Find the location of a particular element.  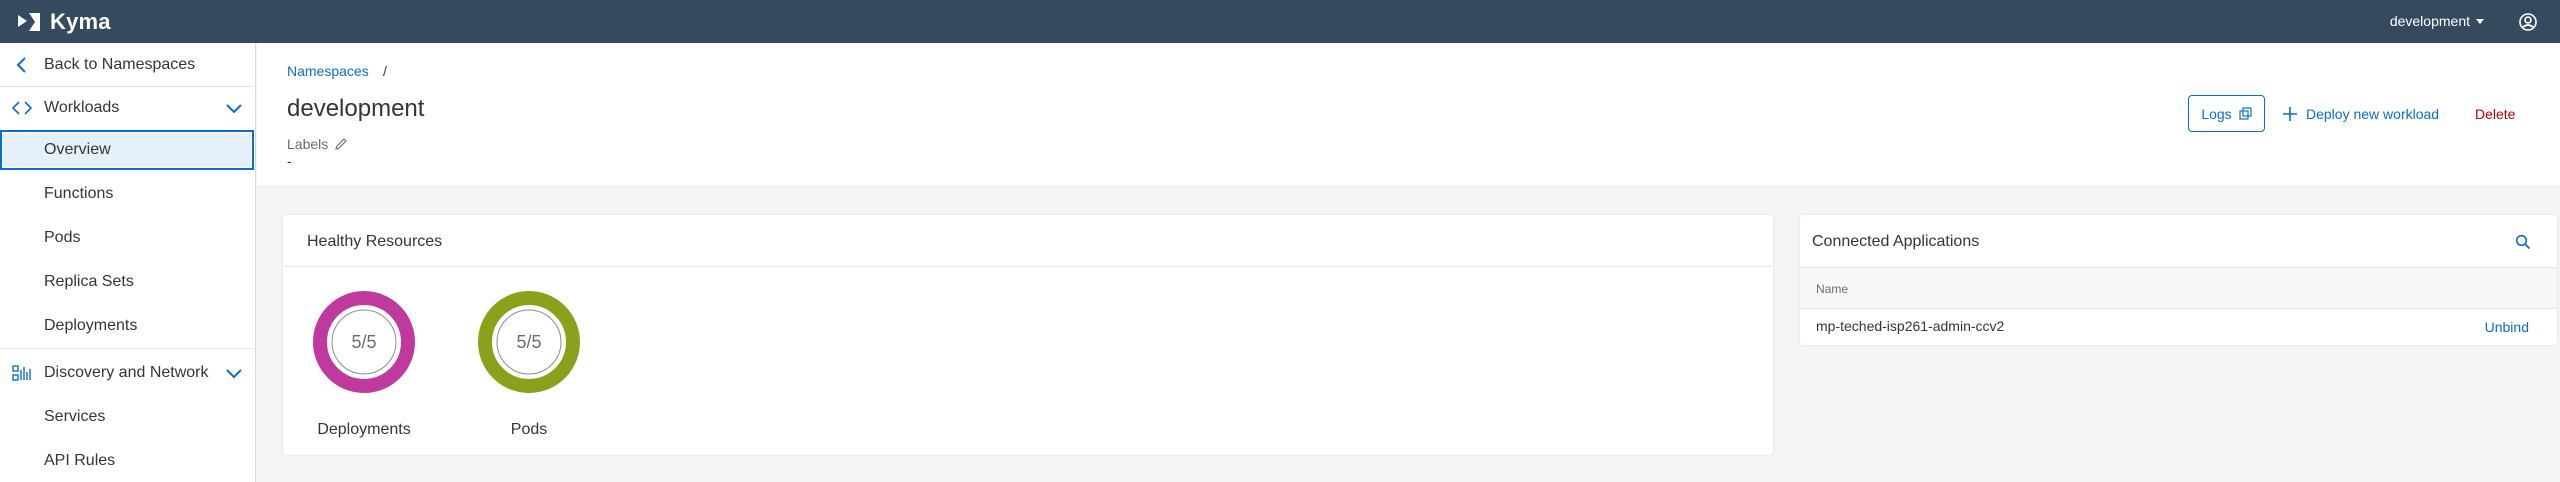

deployments-donut: 5/5 is located at coordinates (364, 342).